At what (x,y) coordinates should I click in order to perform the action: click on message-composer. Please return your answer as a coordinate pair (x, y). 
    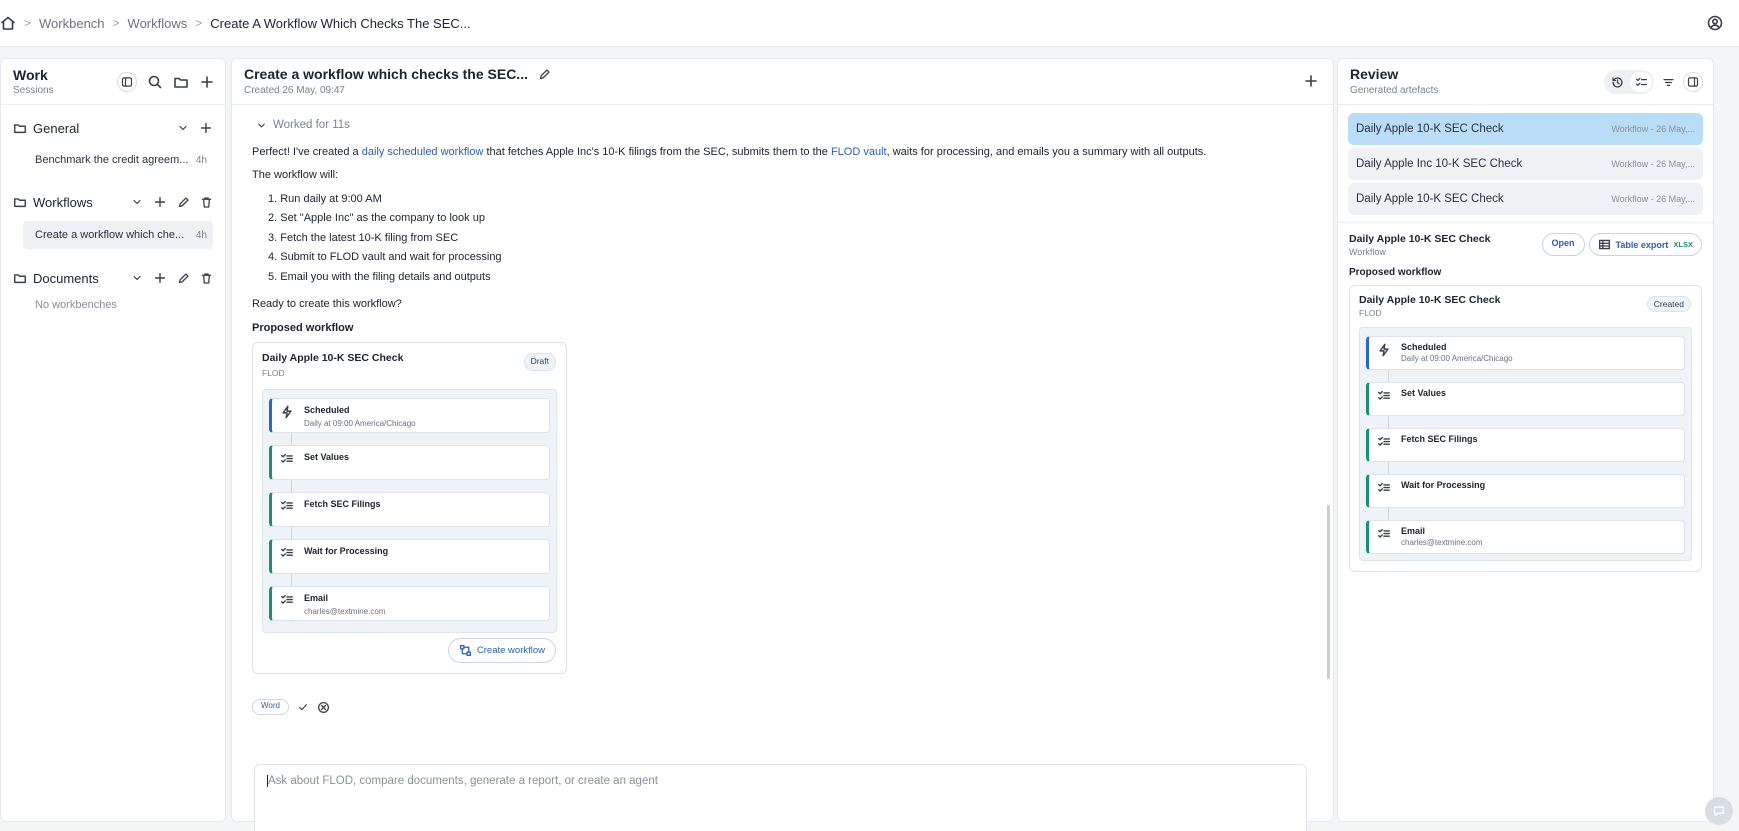
    Looking at the image, I should click on (780, 797).